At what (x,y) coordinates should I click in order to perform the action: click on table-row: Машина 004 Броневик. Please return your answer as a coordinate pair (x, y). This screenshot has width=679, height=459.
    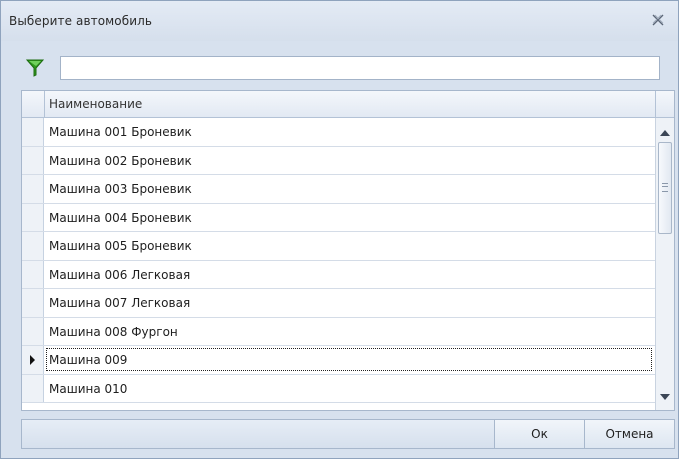
    Looking at the image, I should click on (338, 217).